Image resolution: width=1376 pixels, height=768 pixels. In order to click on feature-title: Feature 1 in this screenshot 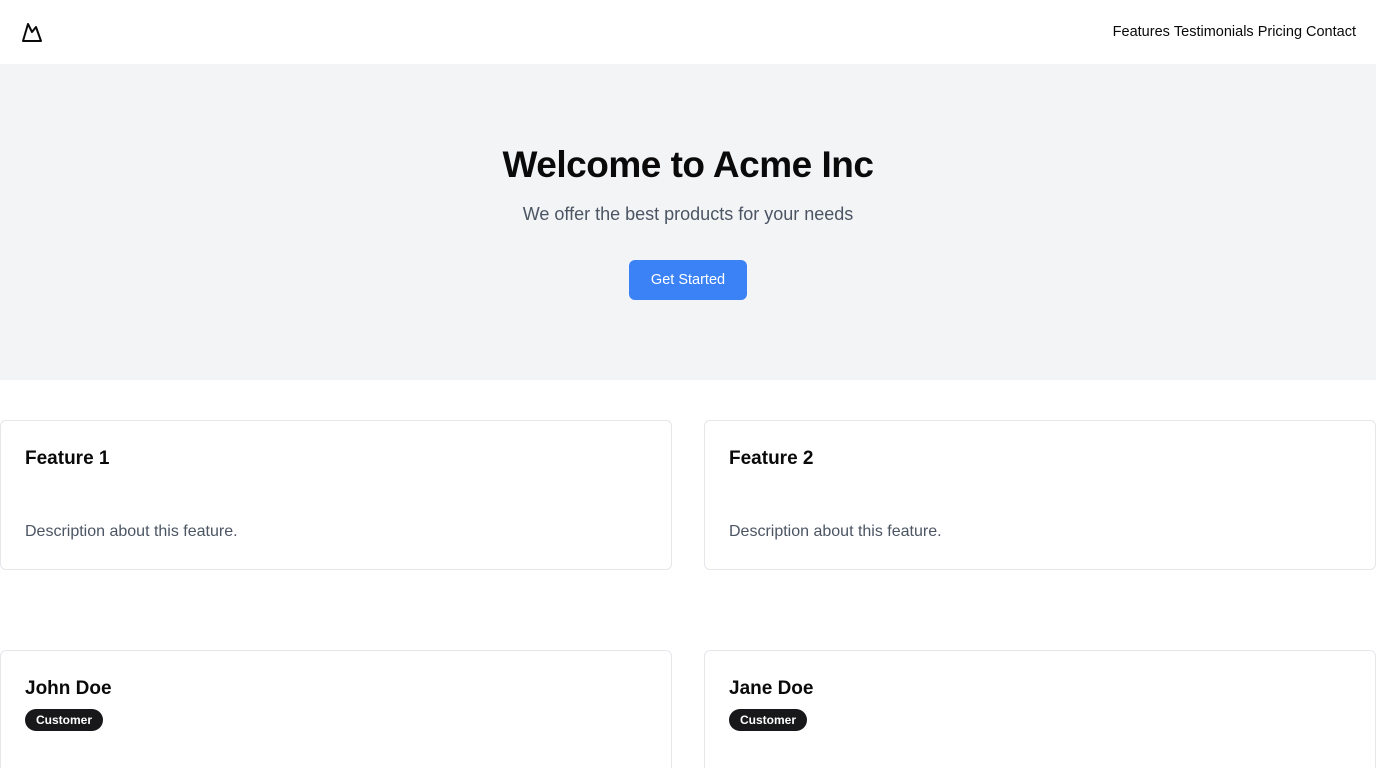, I will do `click(67, 458)`.